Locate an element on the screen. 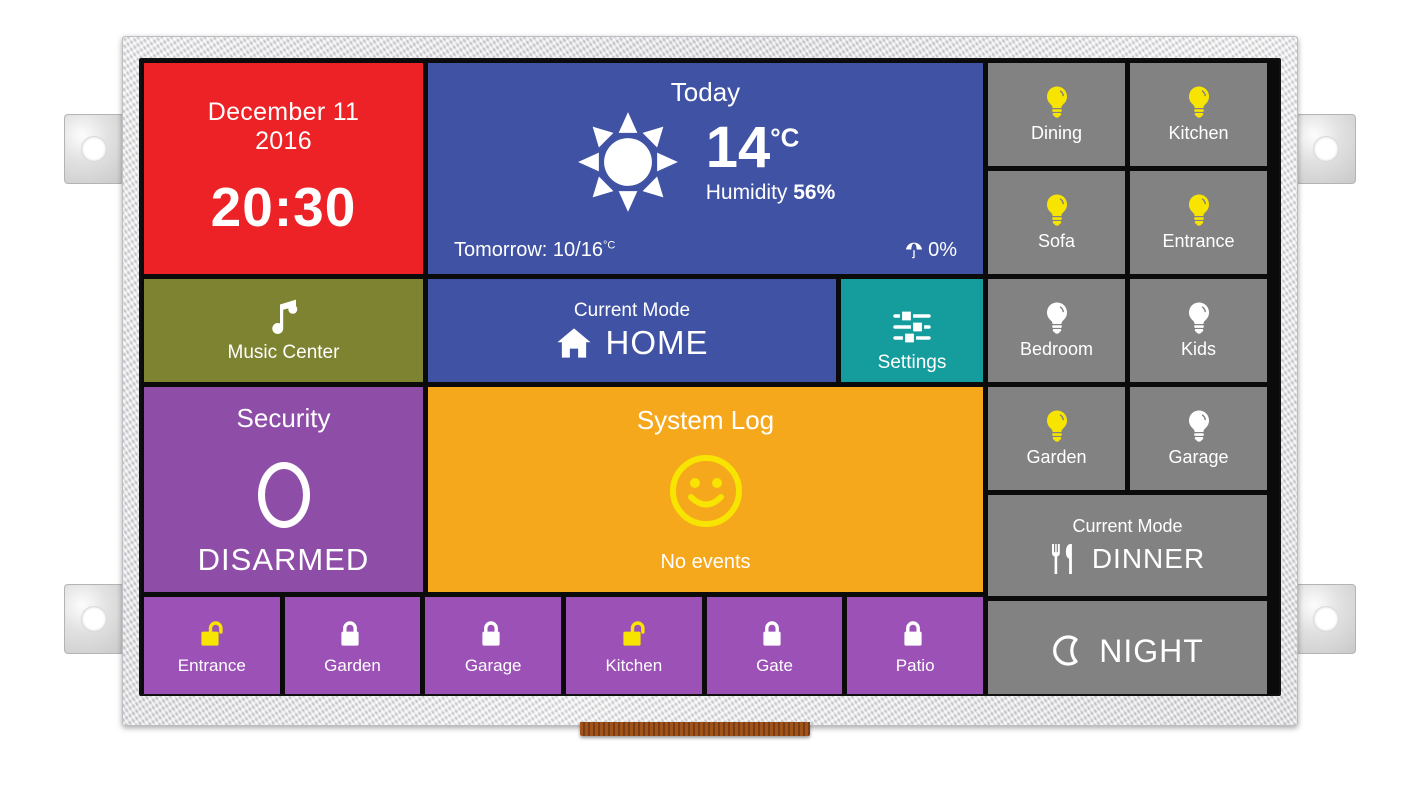 This screenshot has width=1420, height=798. light-label: Dining is located at coordinates (1056, 133).